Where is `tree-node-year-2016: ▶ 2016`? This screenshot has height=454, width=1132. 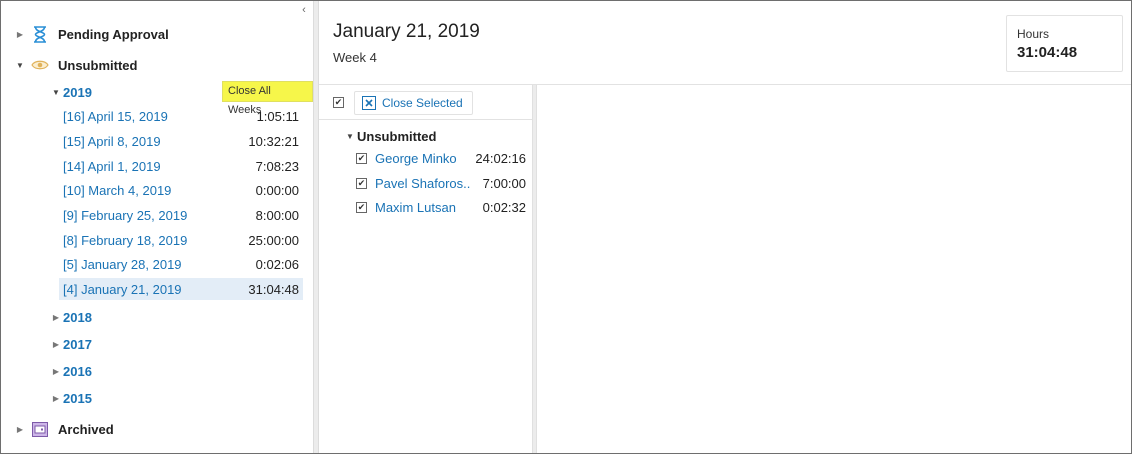 tree-node-year-2016: ▶ 2016 is located at coordinates (71, 371).